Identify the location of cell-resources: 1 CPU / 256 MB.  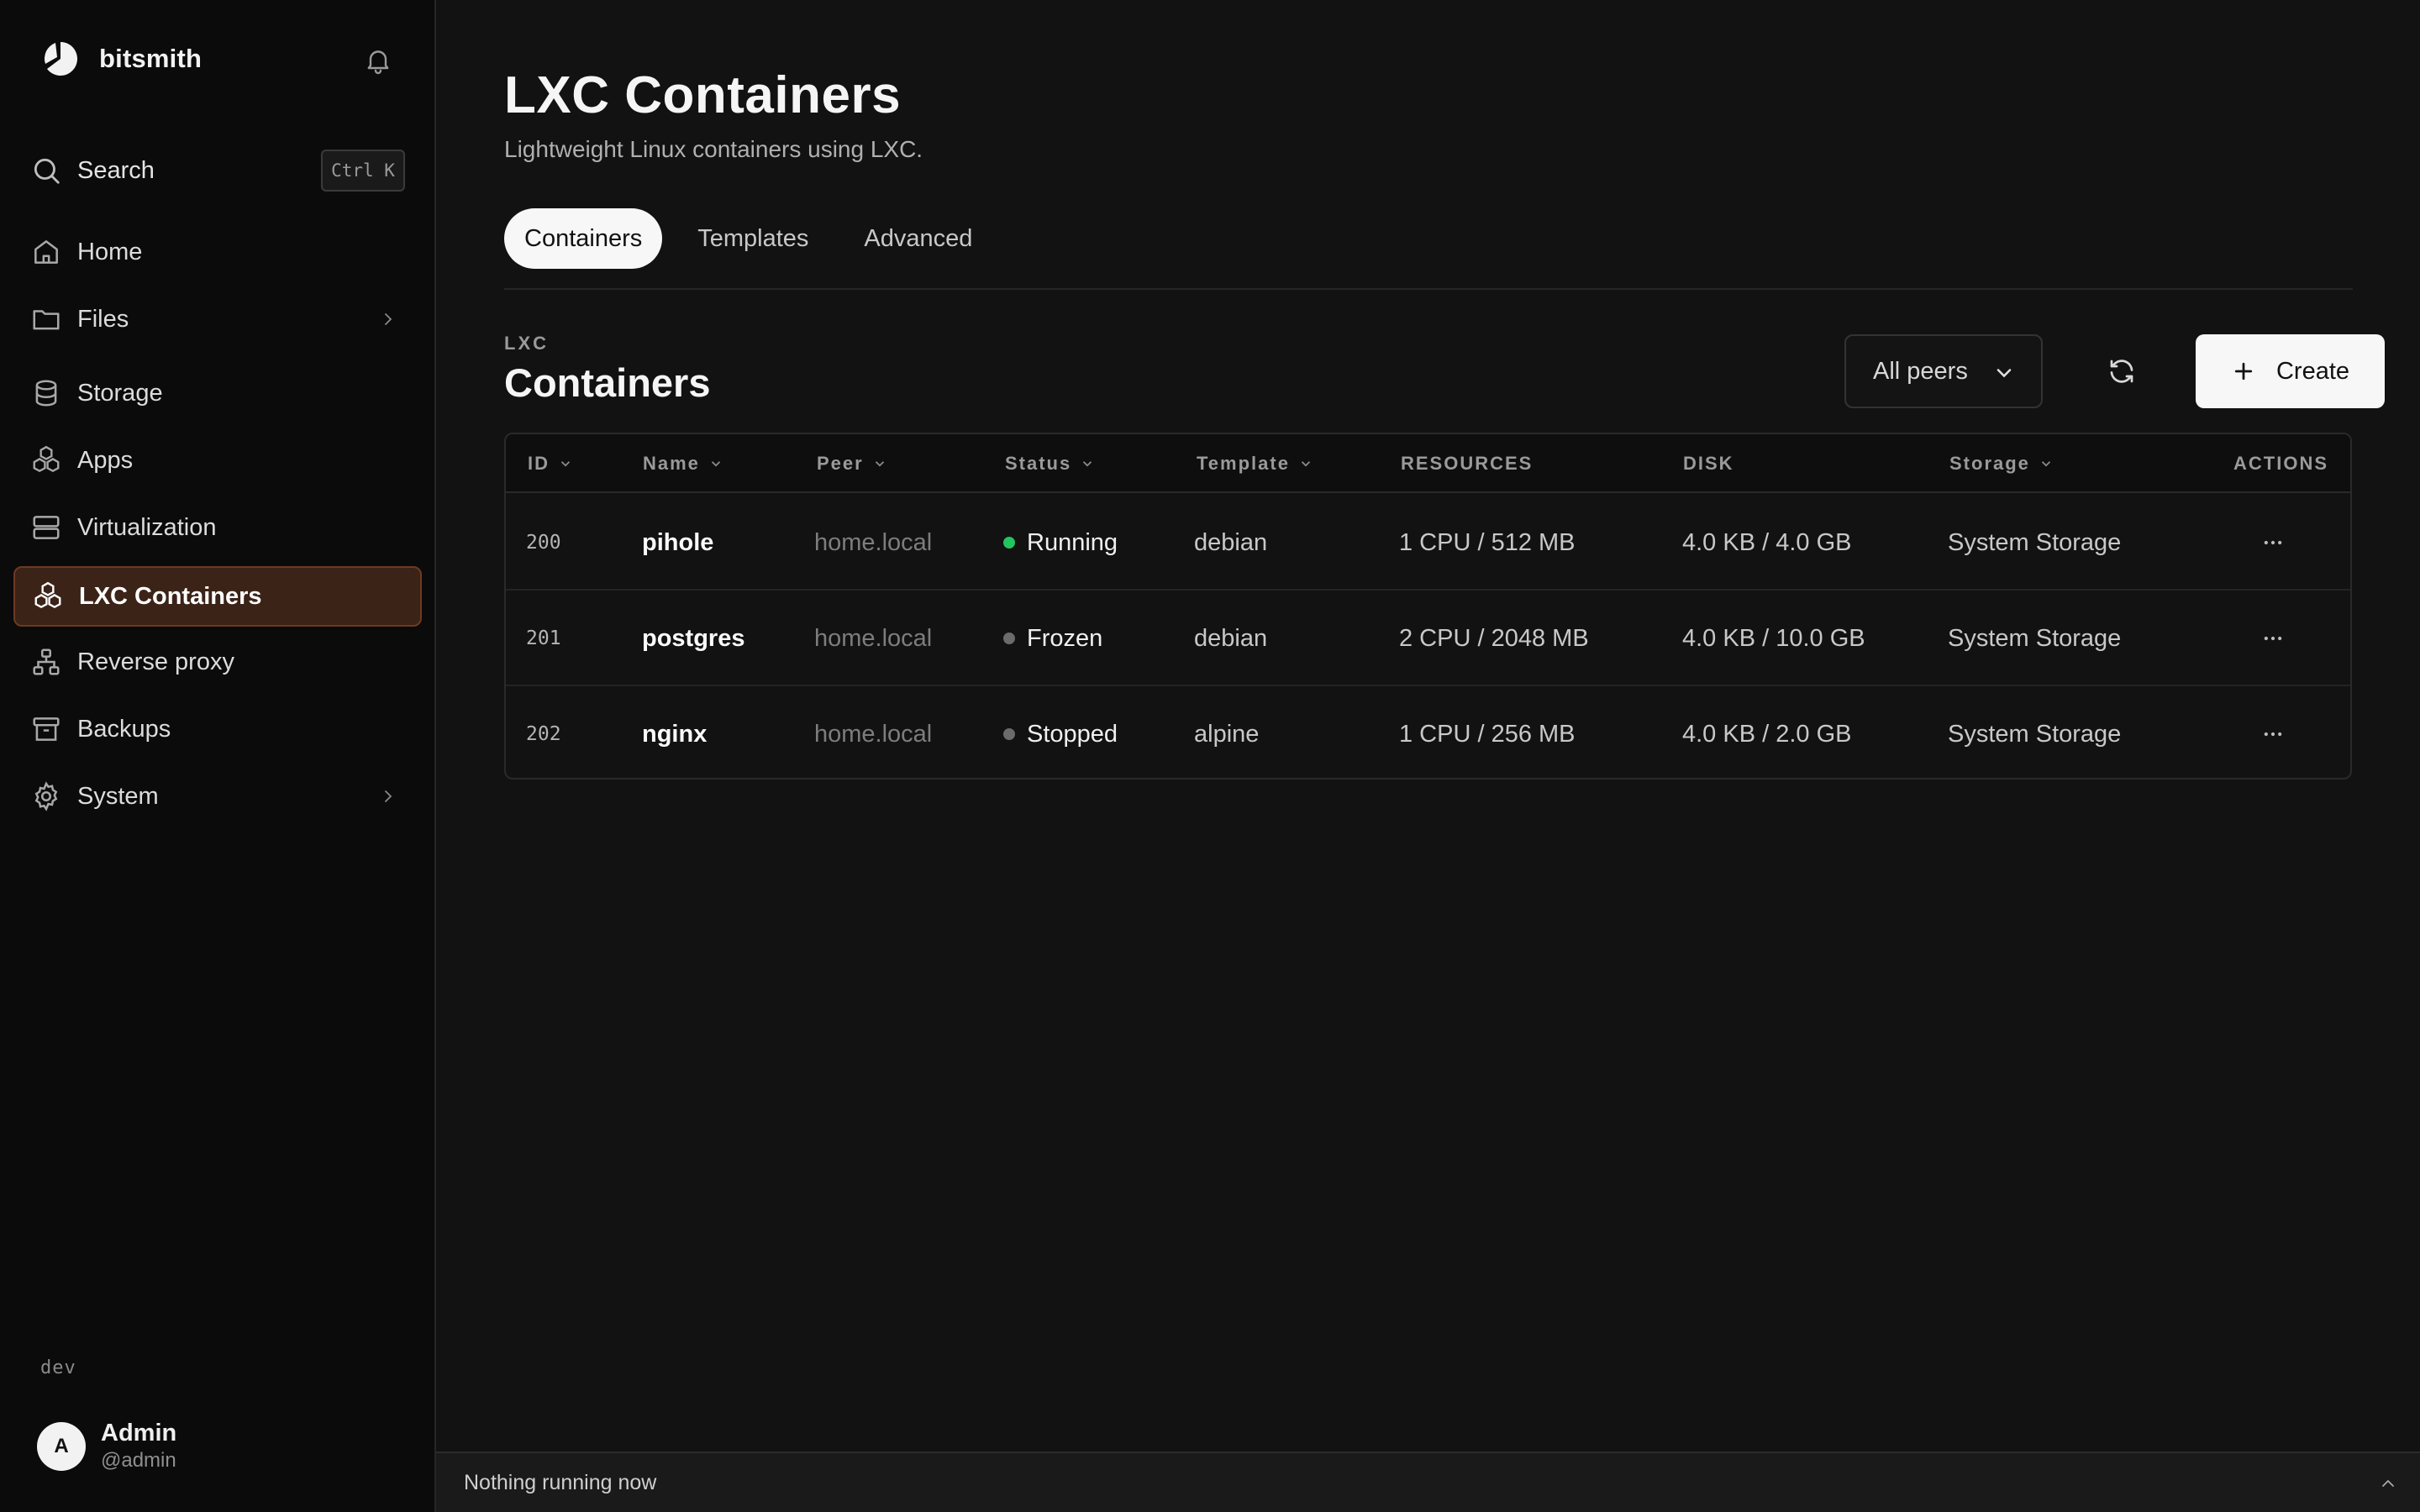
(1487, 734).